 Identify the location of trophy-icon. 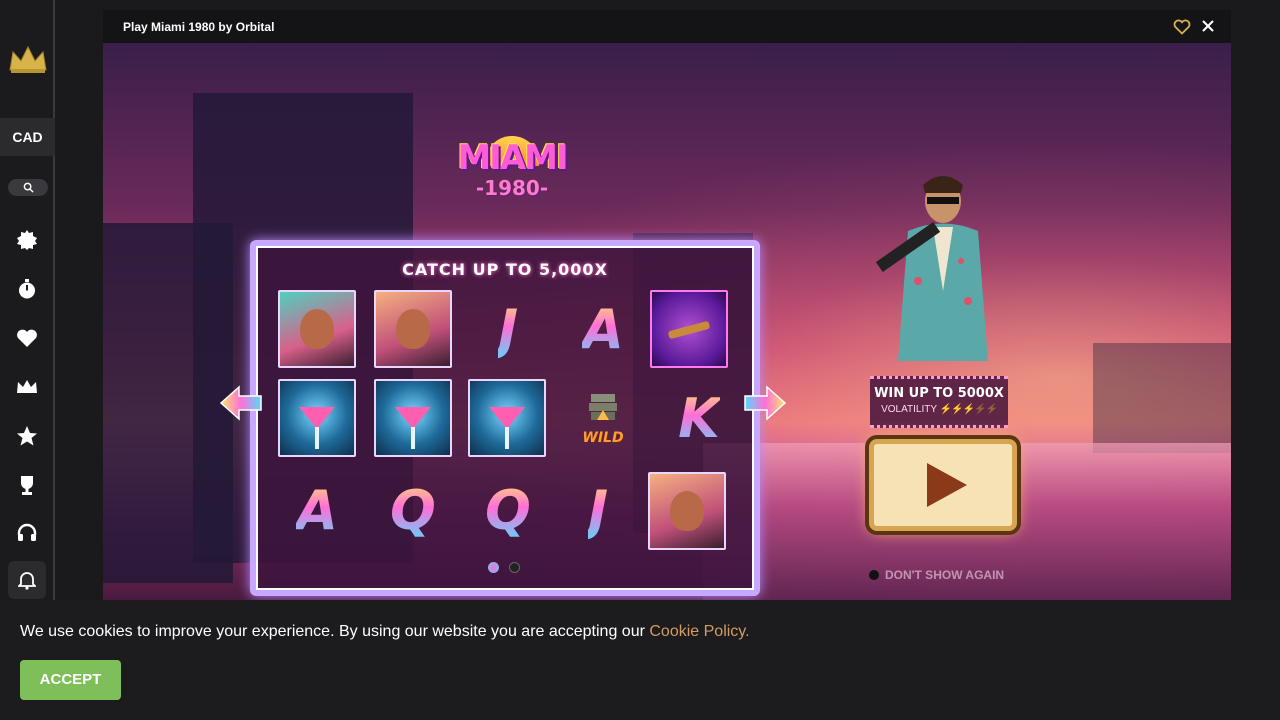
(27, 485).